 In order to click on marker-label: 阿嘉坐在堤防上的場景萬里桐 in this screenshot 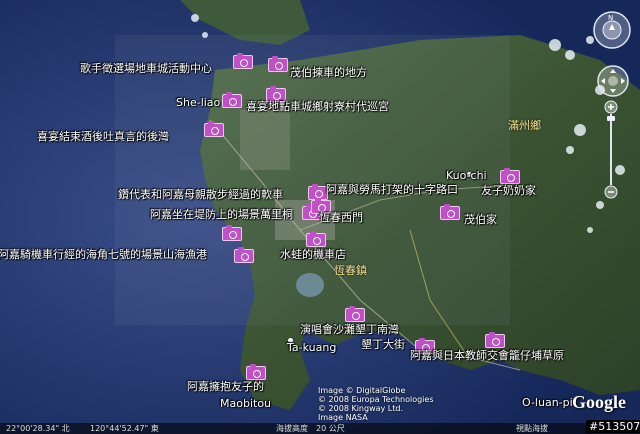, I will do `click(221, 215)`.